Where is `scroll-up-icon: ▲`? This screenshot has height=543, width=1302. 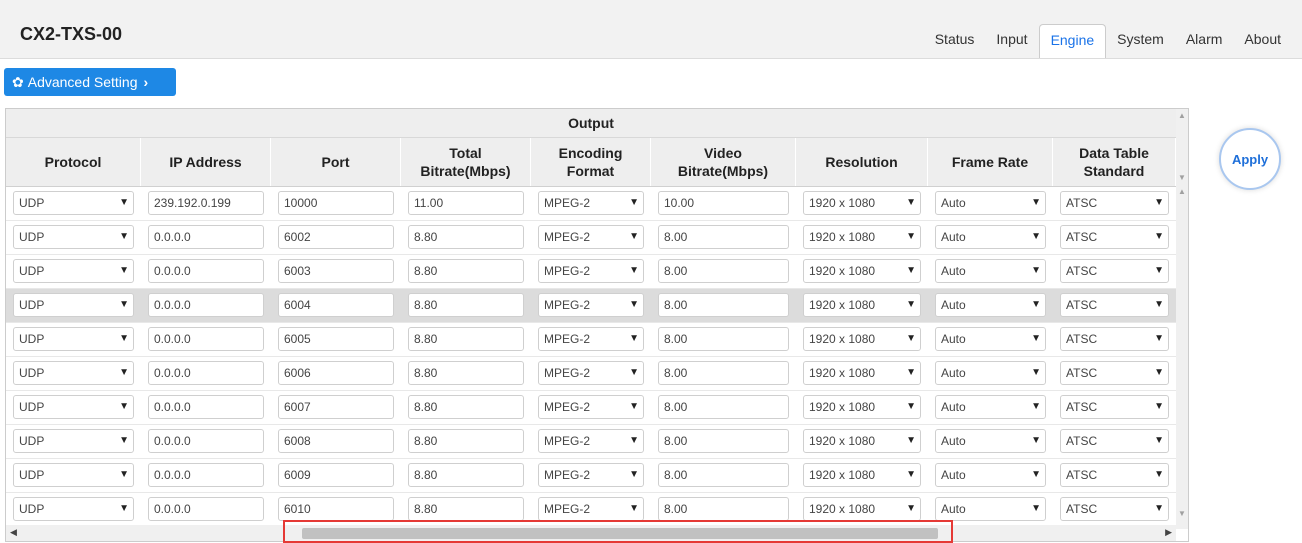
scroll-up-icon: ▲ is located at coordinates (1182, 191).